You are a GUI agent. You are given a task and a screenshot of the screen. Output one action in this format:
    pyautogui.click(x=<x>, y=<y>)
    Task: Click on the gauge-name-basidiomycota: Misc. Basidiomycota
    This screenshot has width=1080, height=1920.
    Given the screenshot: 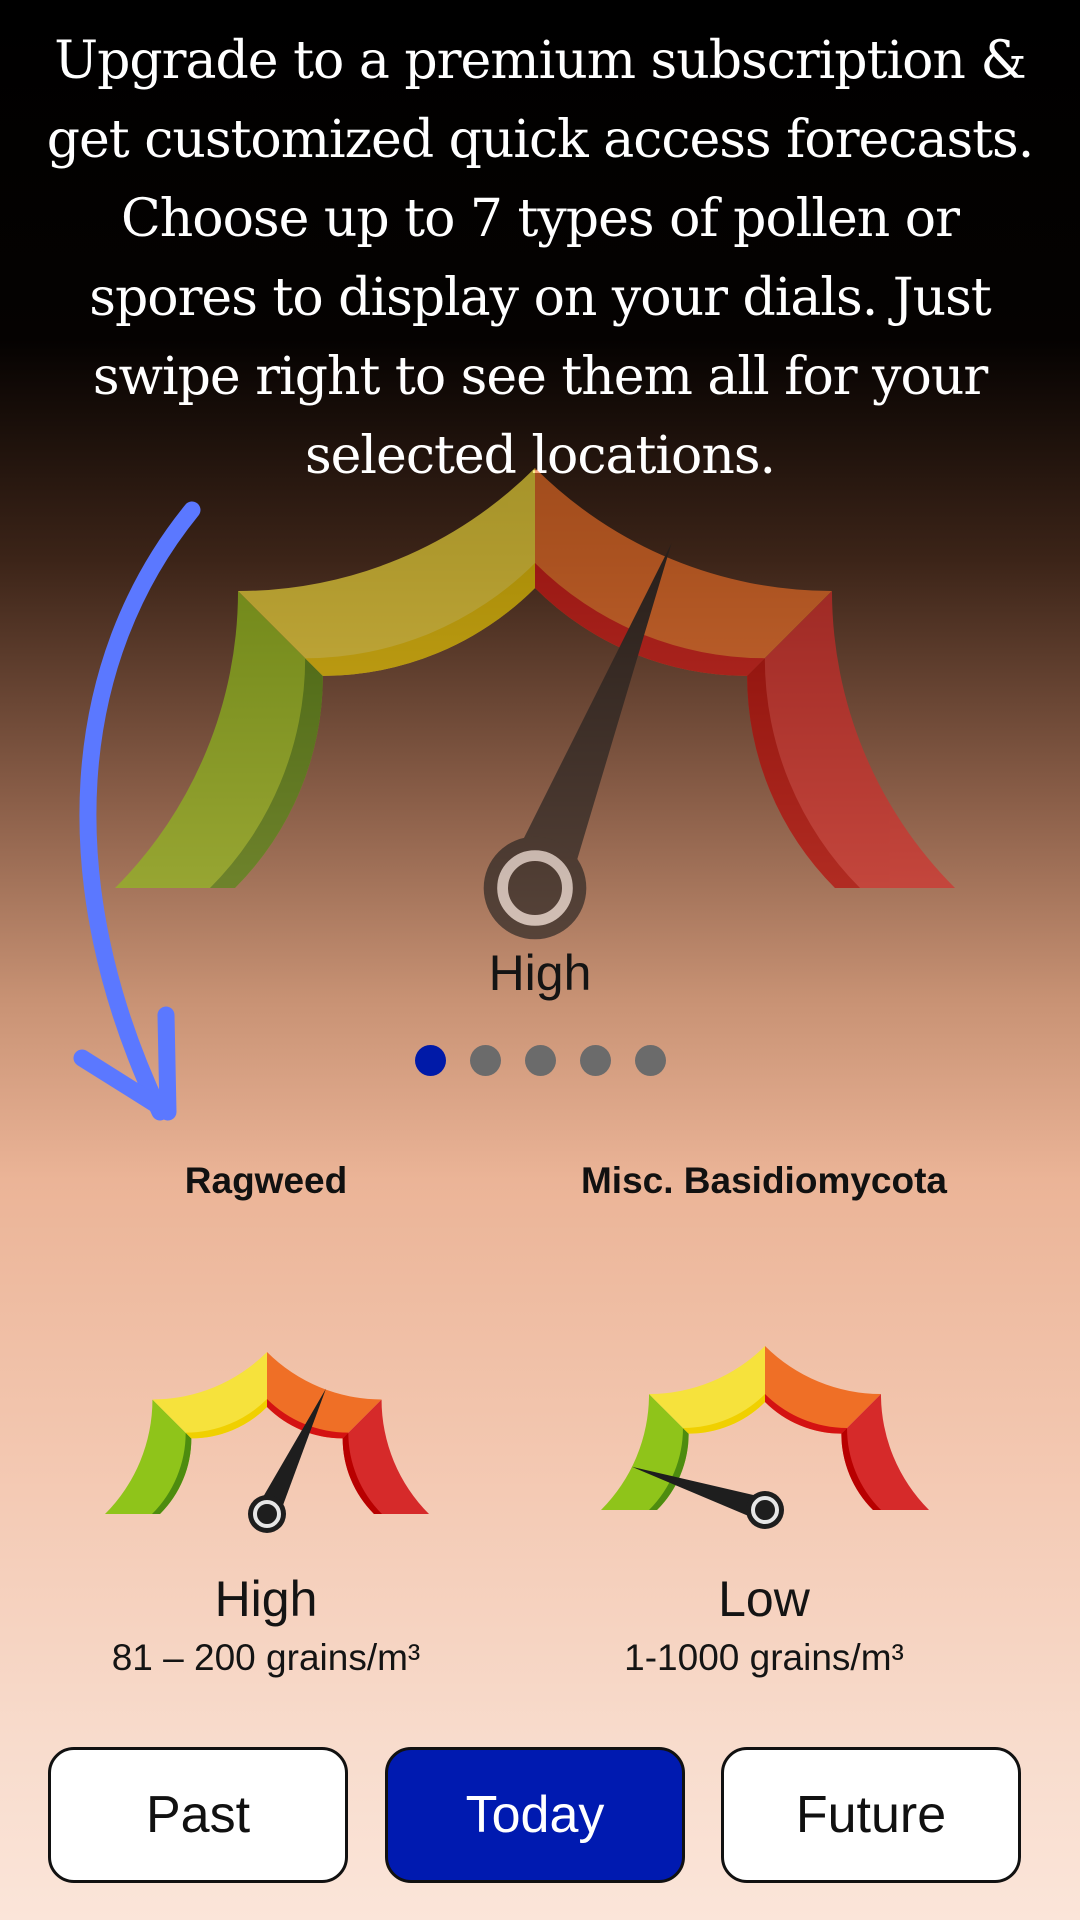 What is the action you would take?
    pyautogui.click(x=763, y=1180)
    